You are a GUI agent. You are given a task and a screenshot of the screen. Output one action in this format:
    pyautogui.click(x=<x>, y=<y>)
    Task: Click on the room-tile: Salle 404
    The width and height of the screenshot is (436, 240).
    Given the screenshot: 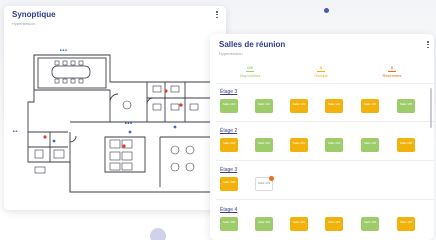 What is the action you would take?
    pyautogui.click(x=370, y=224)
    